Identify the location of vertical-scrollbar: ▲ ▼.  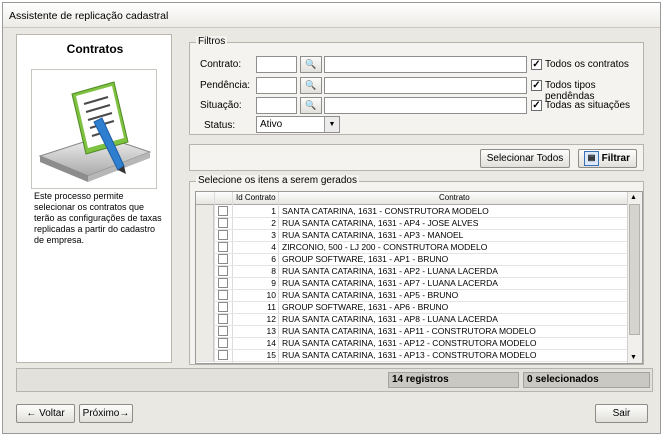
(634, 277).